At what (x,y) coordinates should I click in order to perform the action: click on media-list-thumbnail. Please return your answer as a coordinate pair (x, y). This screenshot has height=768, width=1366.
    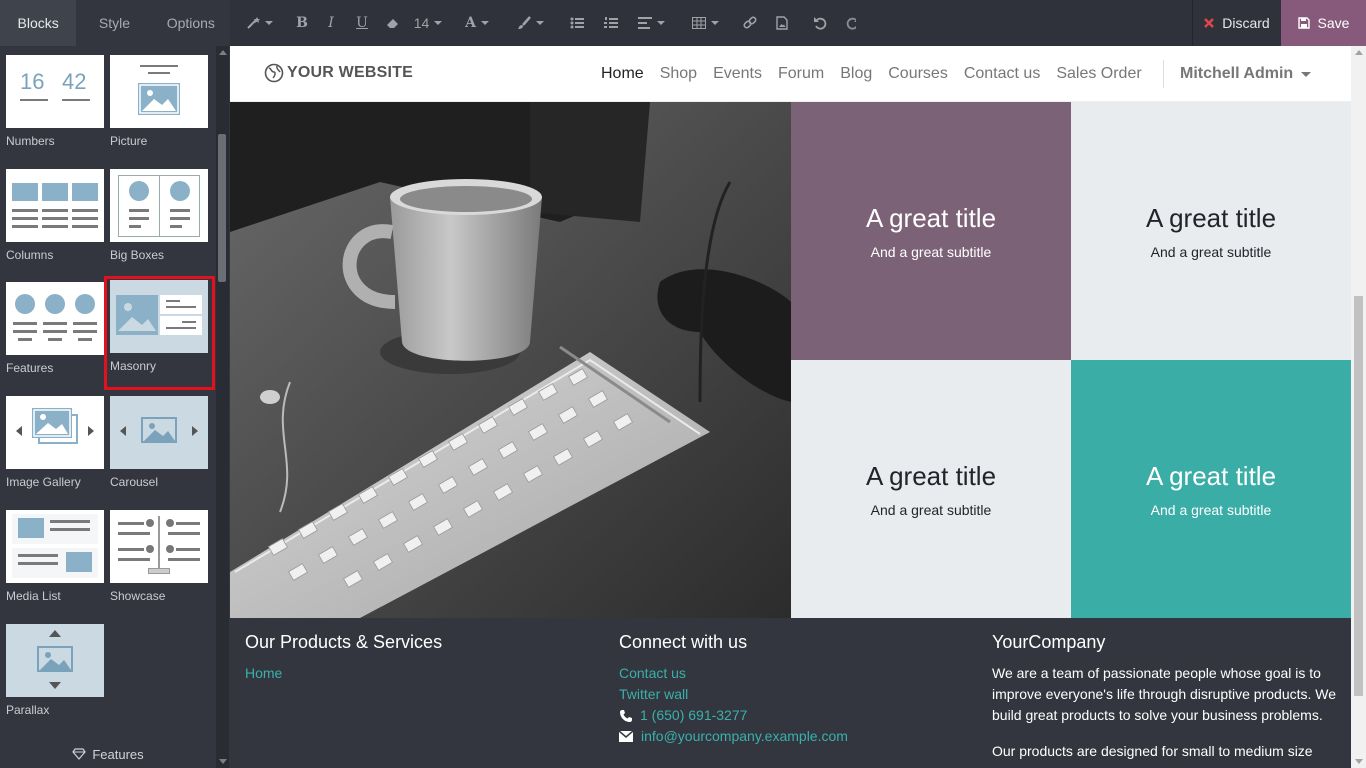
    Looking at the image, I should click on (55, 546).